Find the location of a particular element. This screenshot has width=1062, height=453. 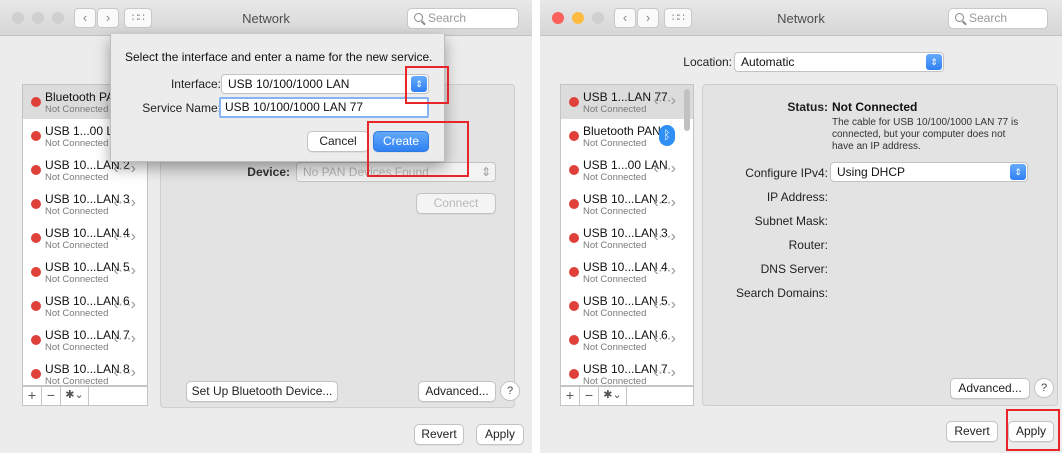

status-value: Not Connected is located at coordinates (875, 107).